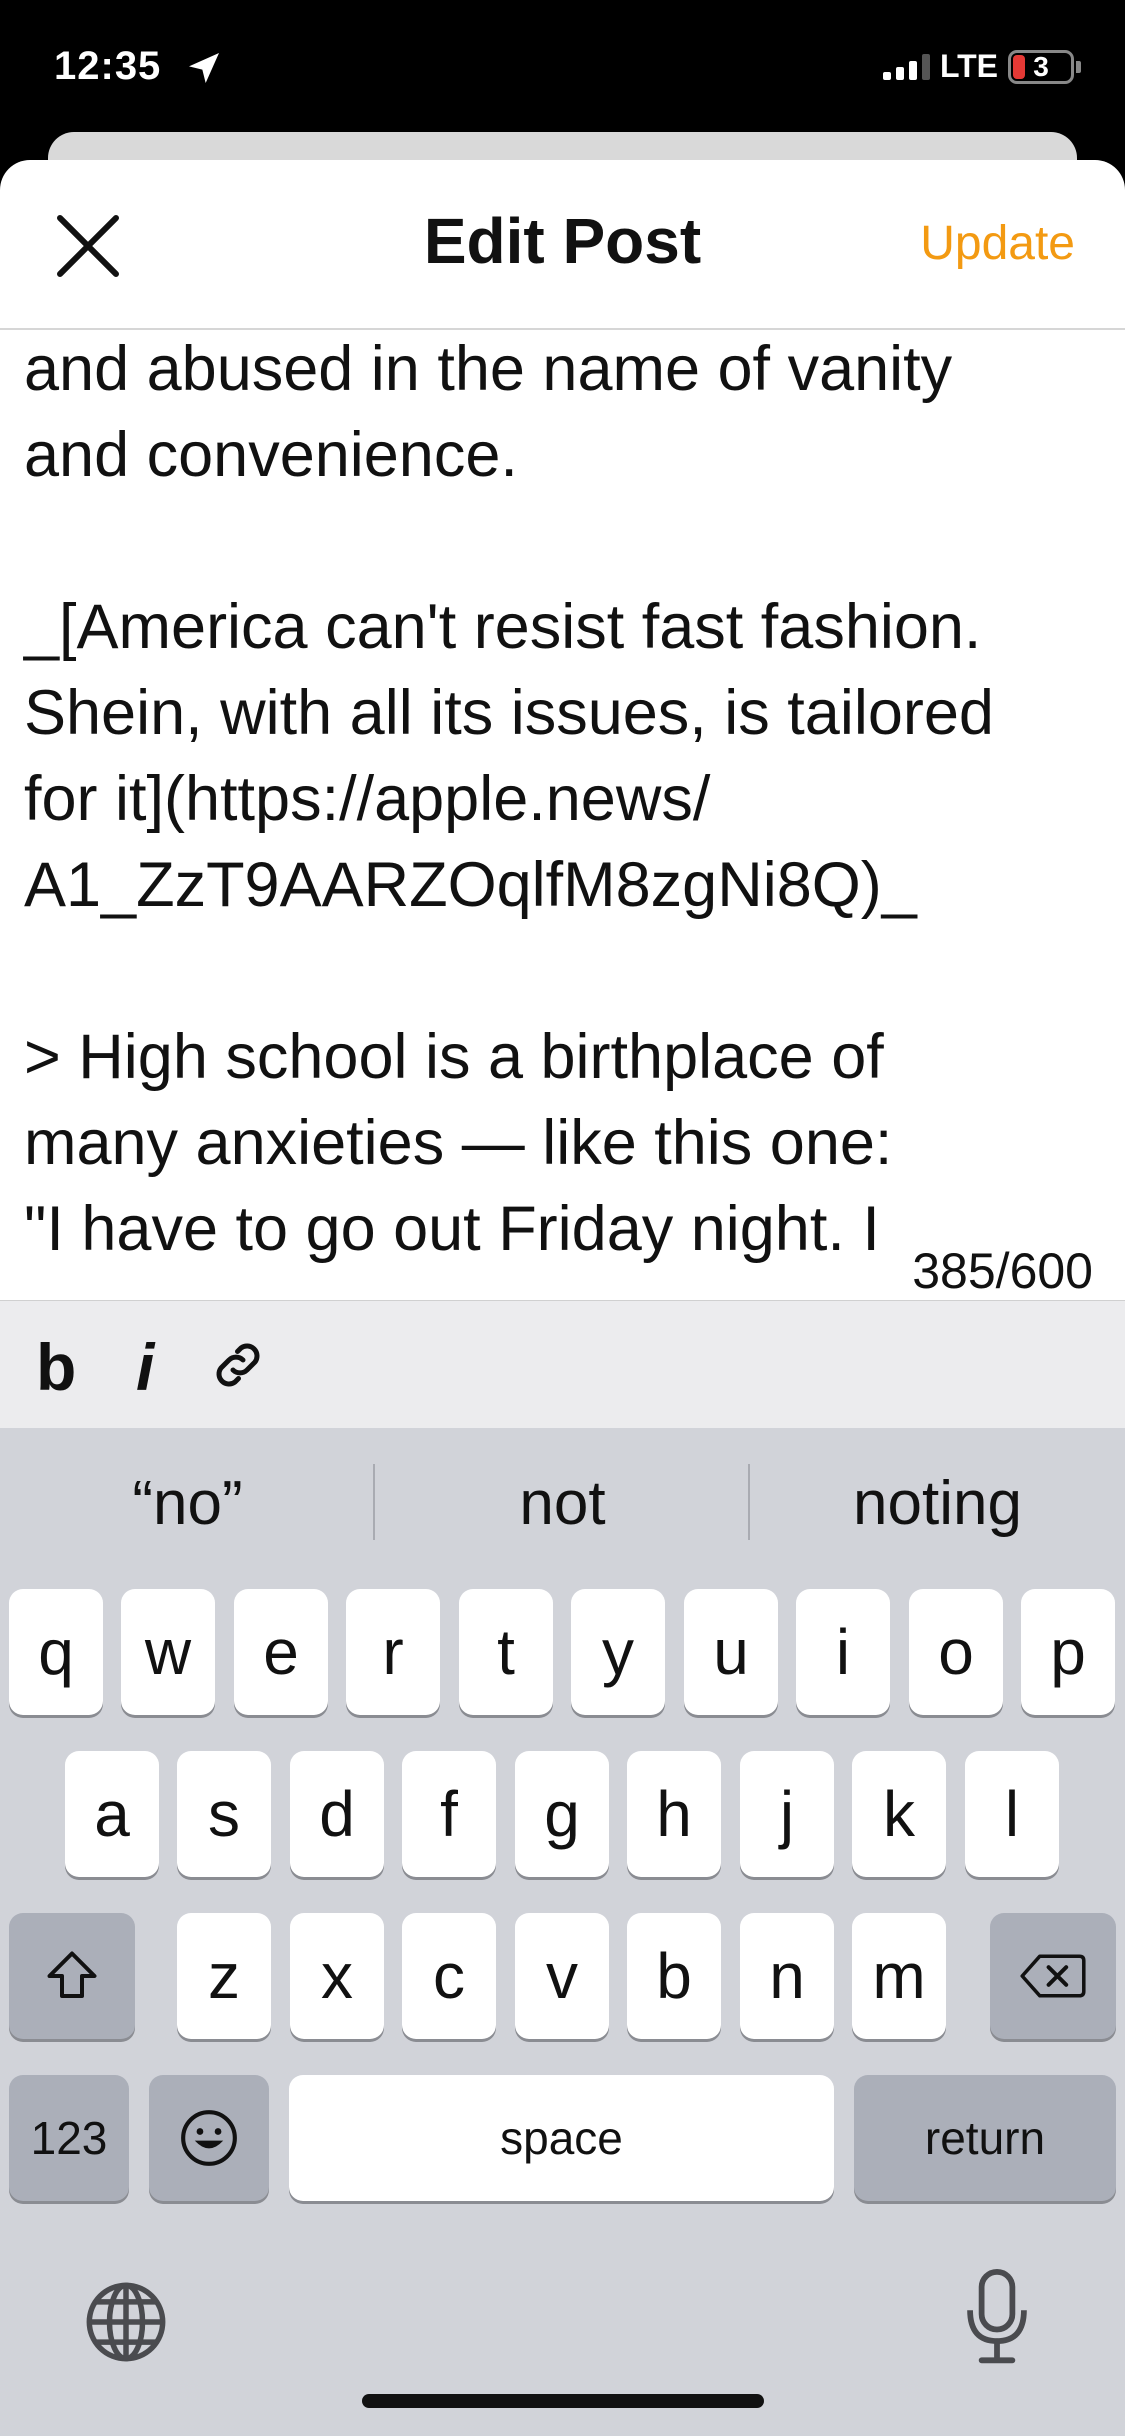 This screenshot has width=1125, height=2436. I want to click on suggestion-2: not, so click(562, 1503).